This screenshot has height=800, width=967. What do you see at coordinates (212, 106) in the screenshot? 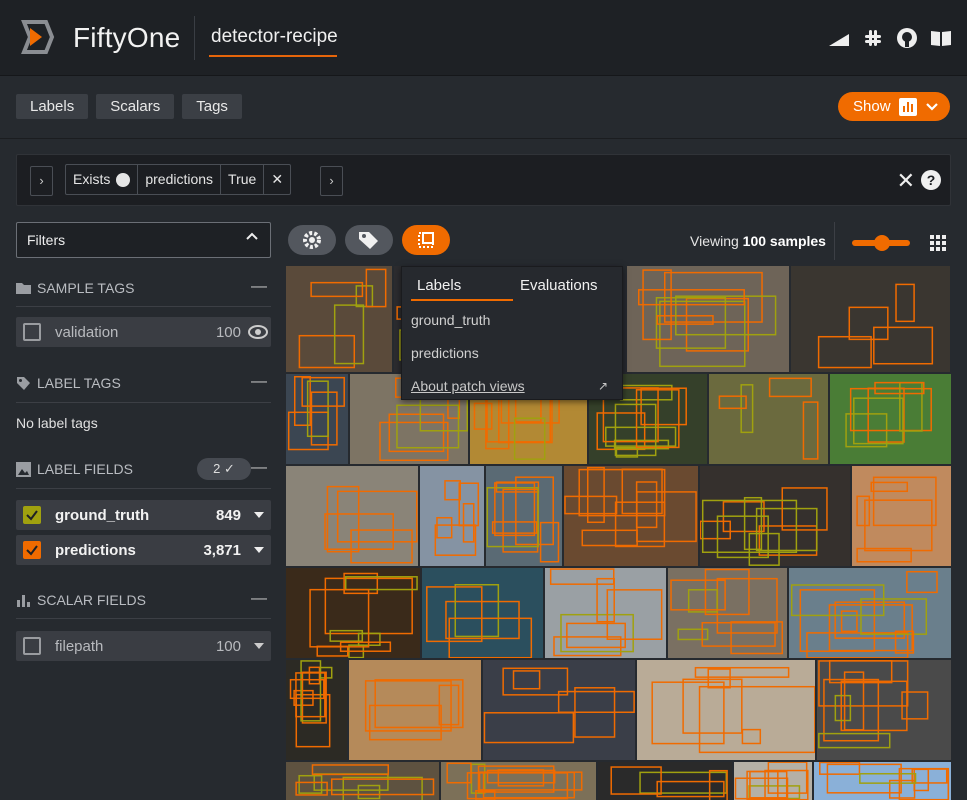
I see `tab-tags: Tags` at bounding box center [212, 106].